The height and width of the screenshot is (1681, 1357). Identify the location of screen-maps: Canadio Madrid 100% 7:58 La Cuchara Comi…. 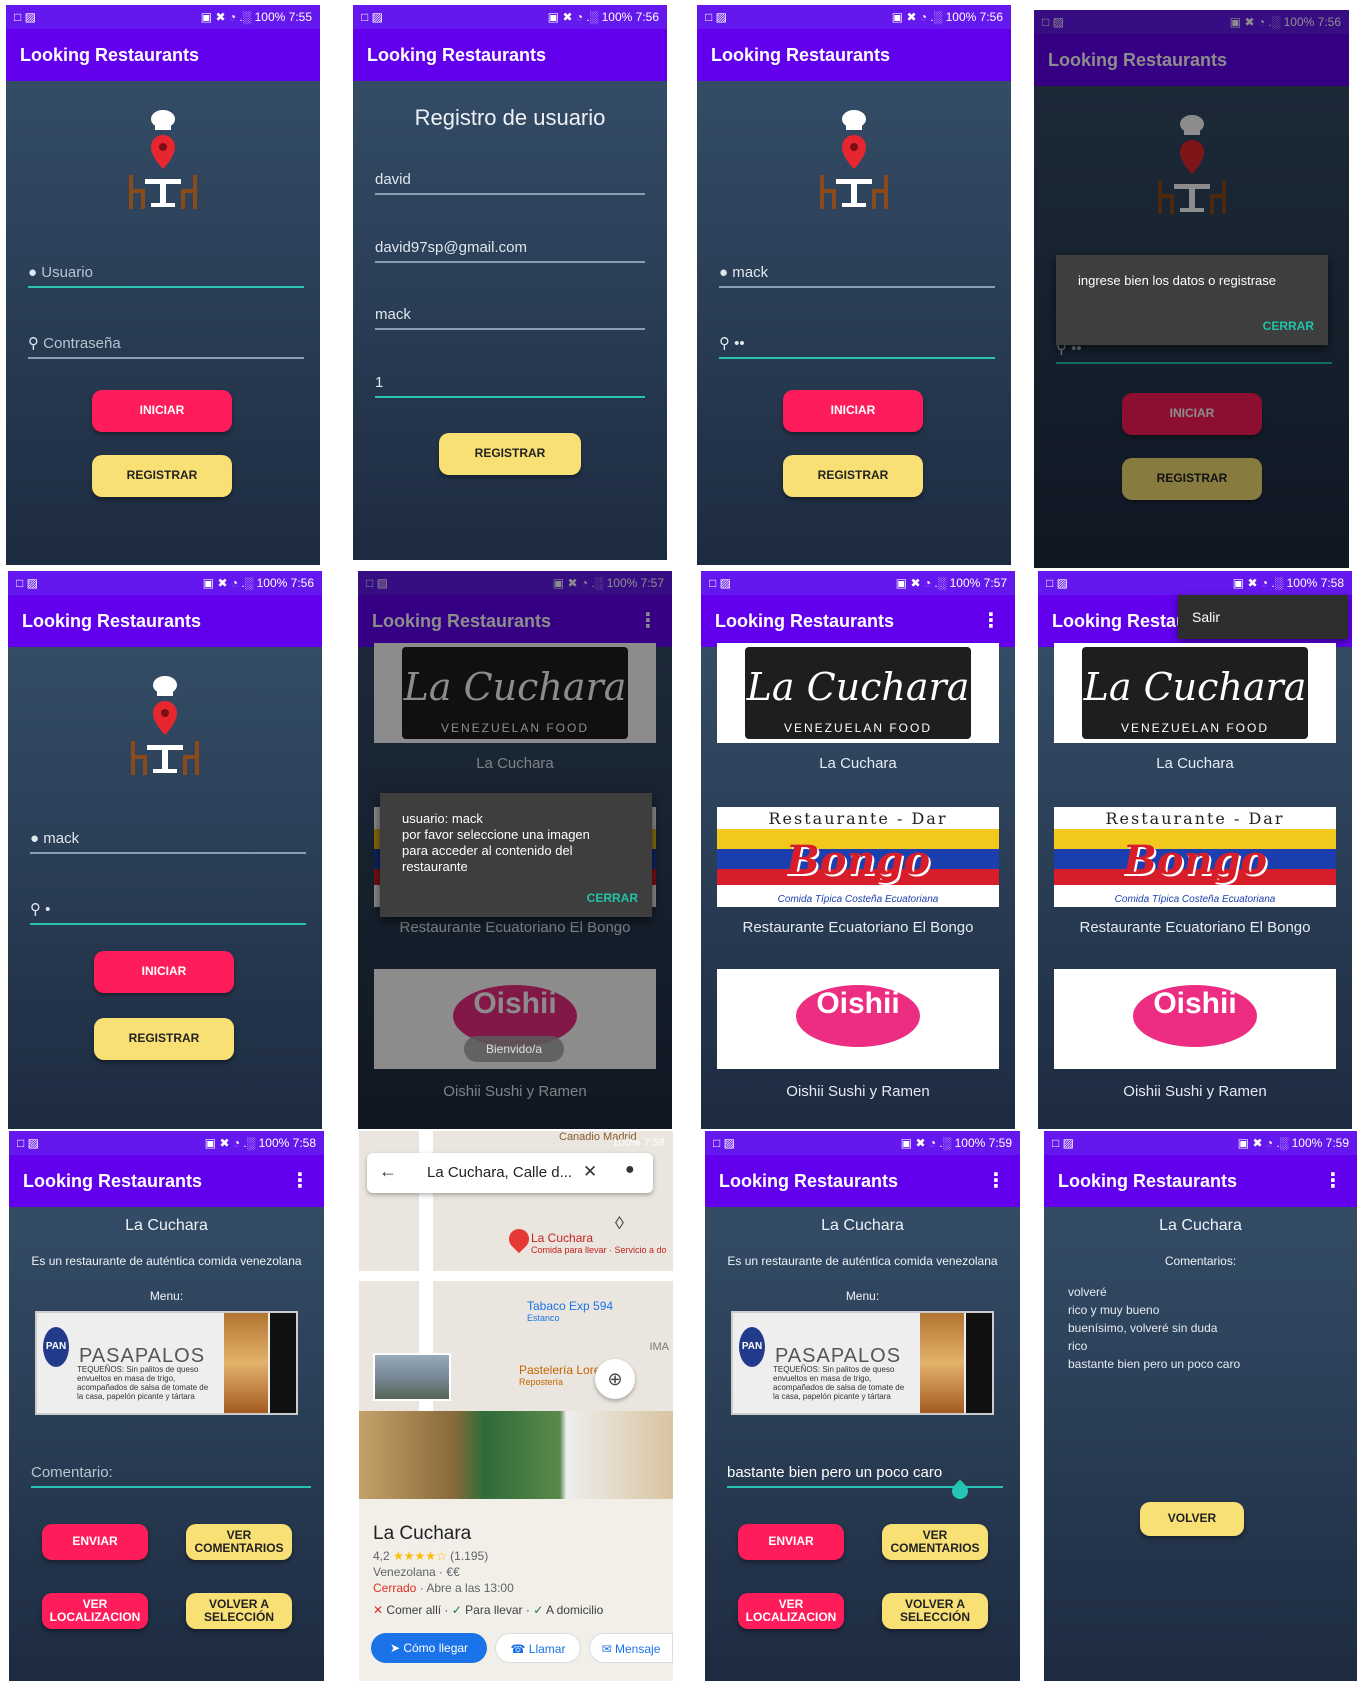
(516, 1406).